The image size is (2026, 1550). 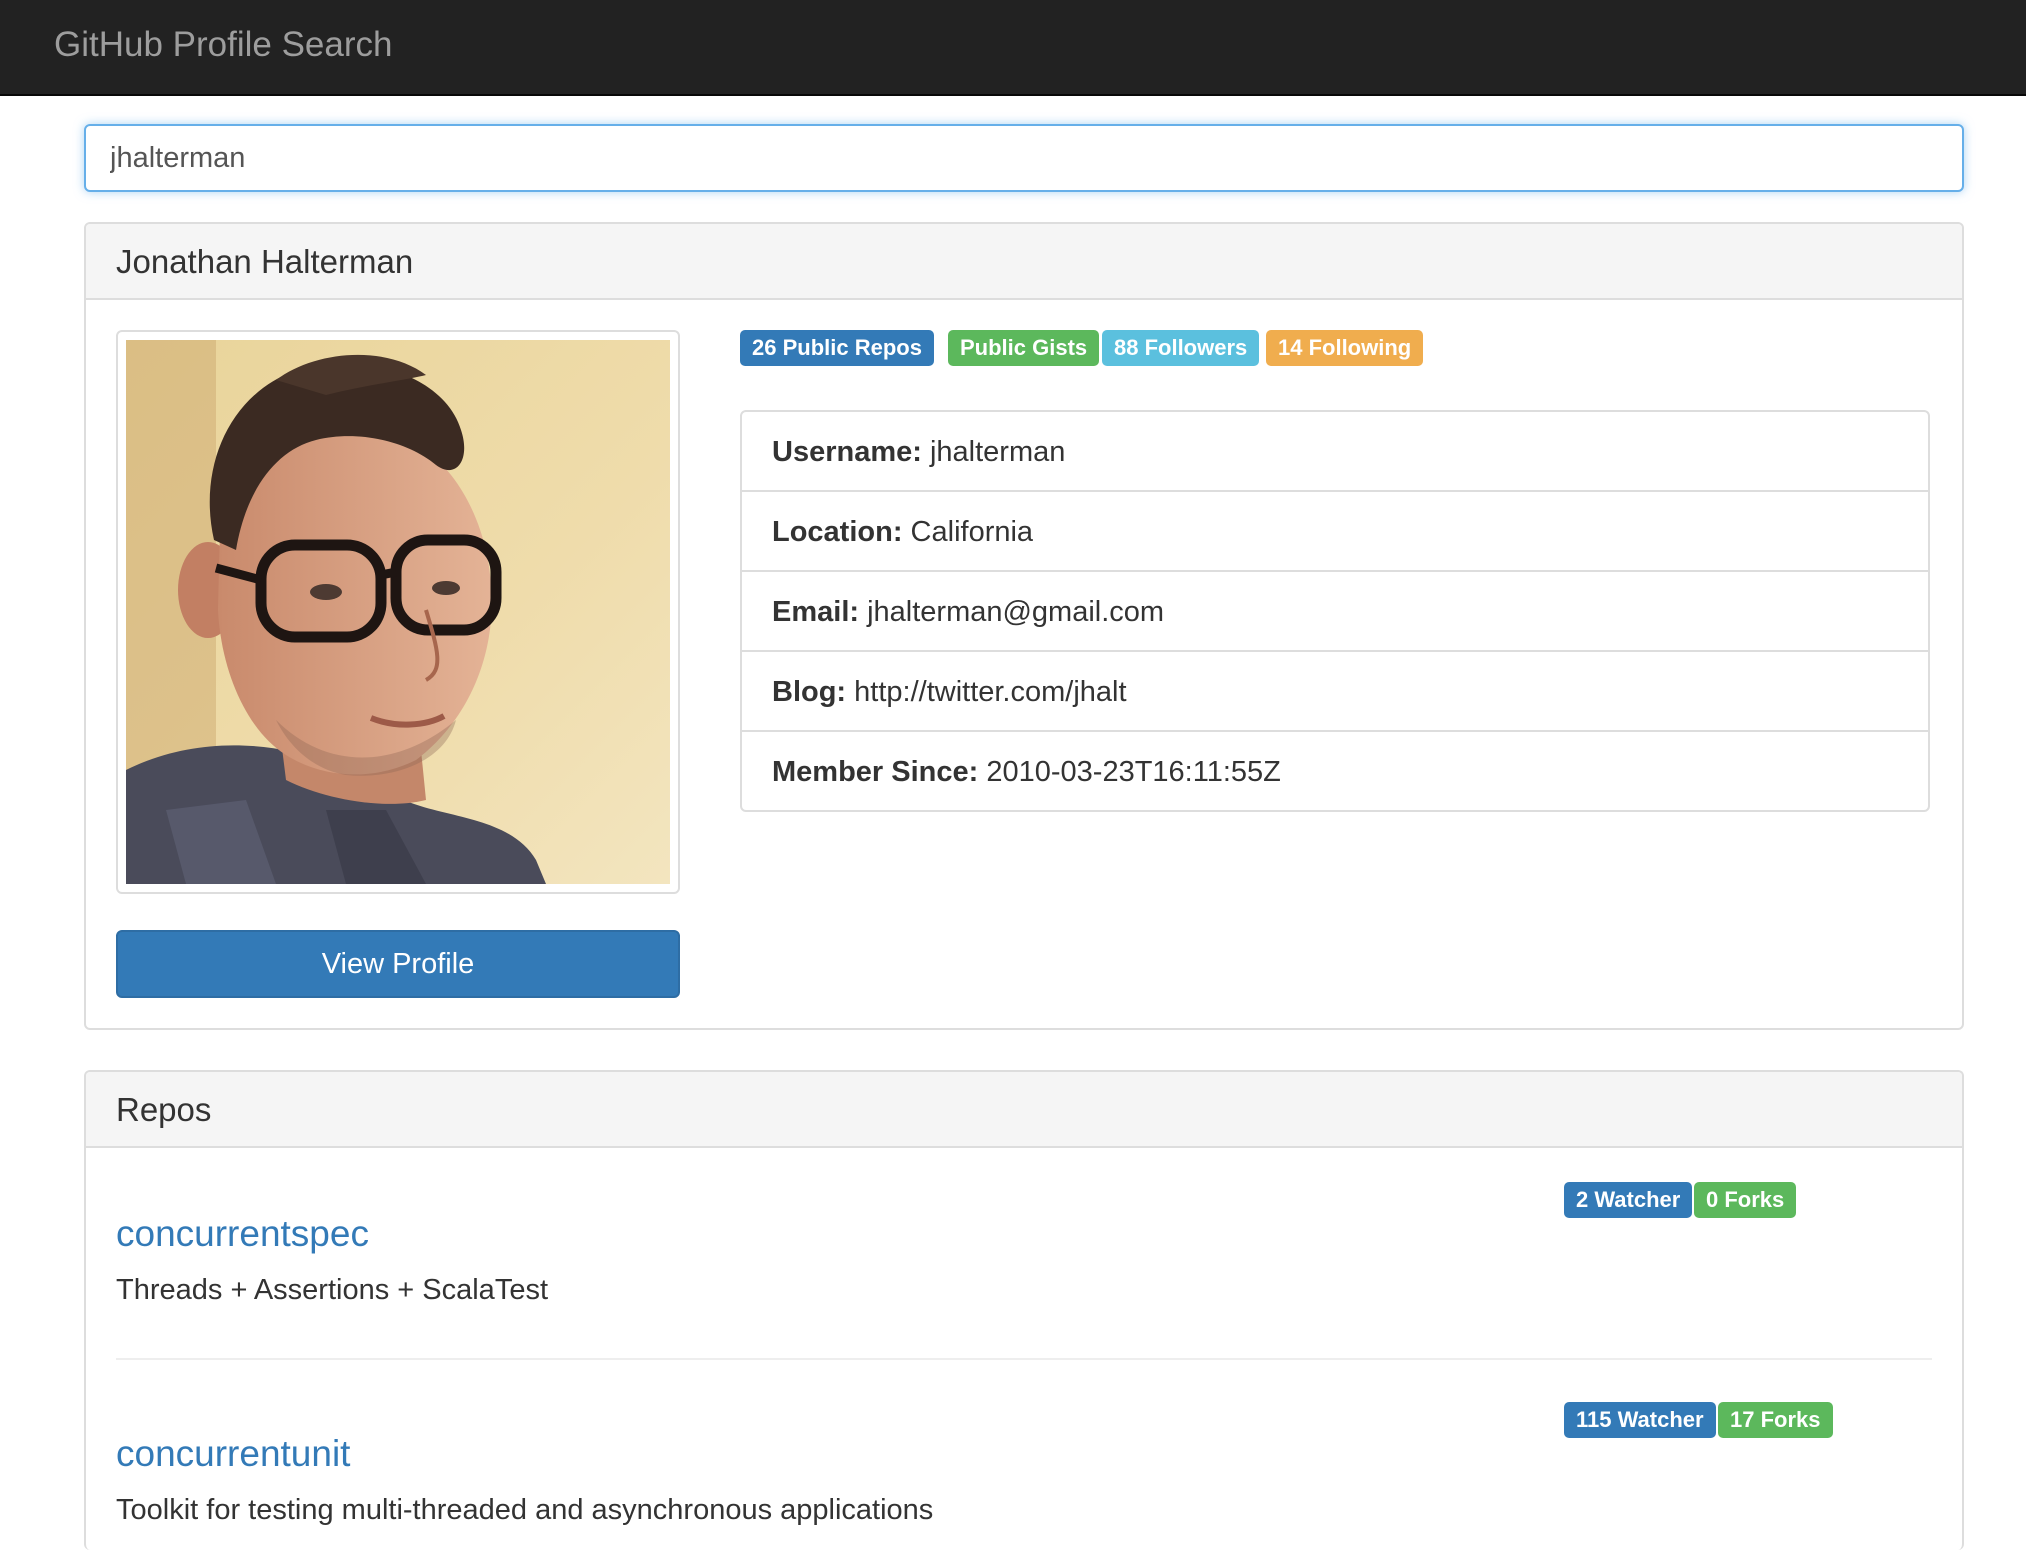 What do you see at coordinates (816, 612) in the screenshot?
I see `detail-label: Email:` at bounding box center [816, 612].